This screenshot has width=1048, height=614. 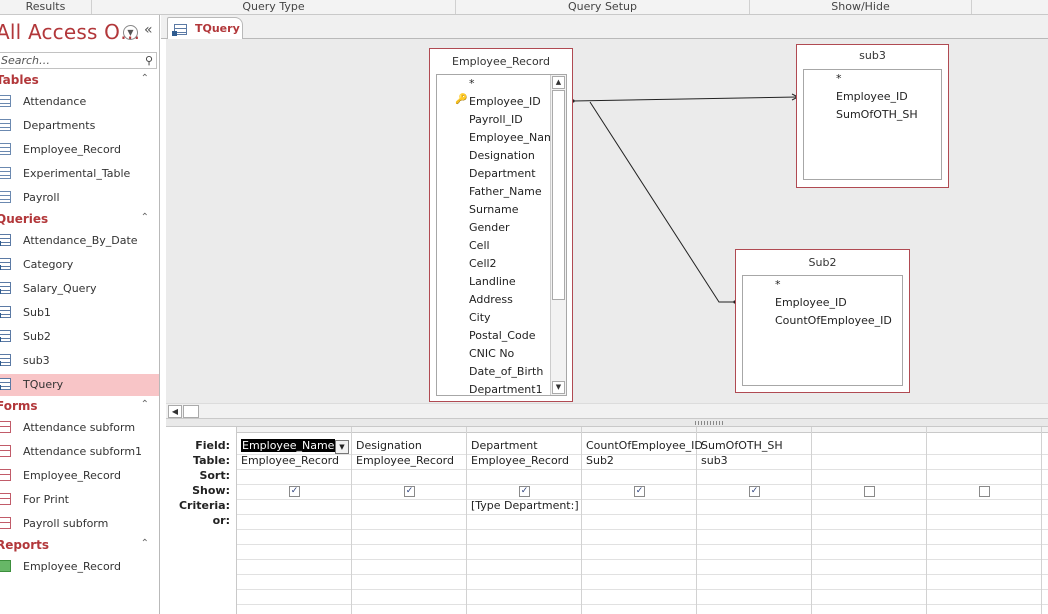 What do you see at coordinates (409, 520) in the screenshot?
I see `grid-column-2: Designation Employee_Record ✓` at bounding box center [409, 520].